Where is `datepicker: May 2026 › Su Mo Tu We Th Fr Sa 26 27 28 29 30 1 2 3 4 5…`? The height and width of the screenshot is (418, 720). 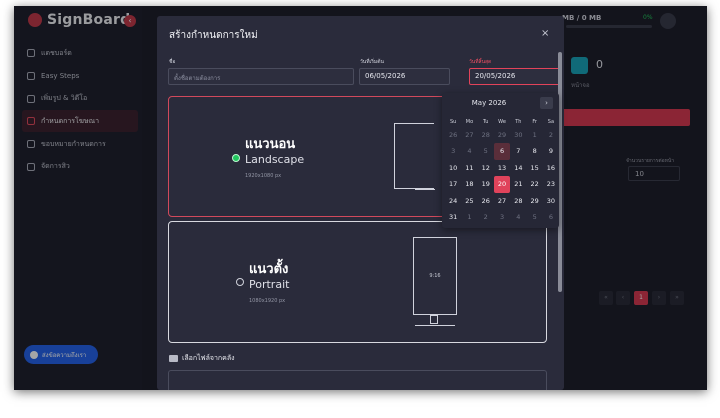
datepicker: May 2026 › Su Mo Tu We Th Fr Sa 26 27 28 29 30 1 2 3 4 5… is located at coordinates (500, 160).